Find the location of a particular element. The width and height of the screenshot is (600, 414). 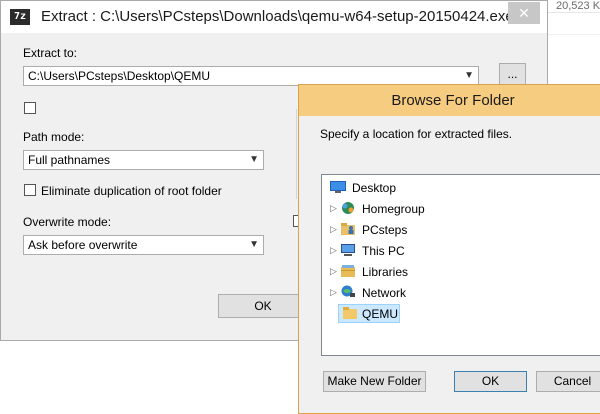

7zip-app-icon: 7z is located at coordinates (20, 17).